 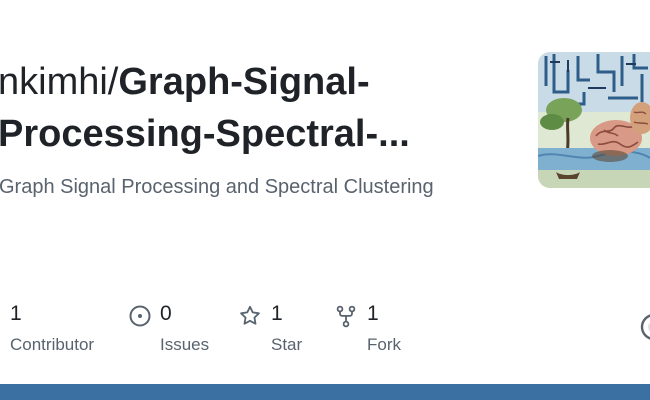 What do you see at coordinates (185, 344) in the screenshot?
I see `issues-label: Issues` at bounding box center [185, 344].